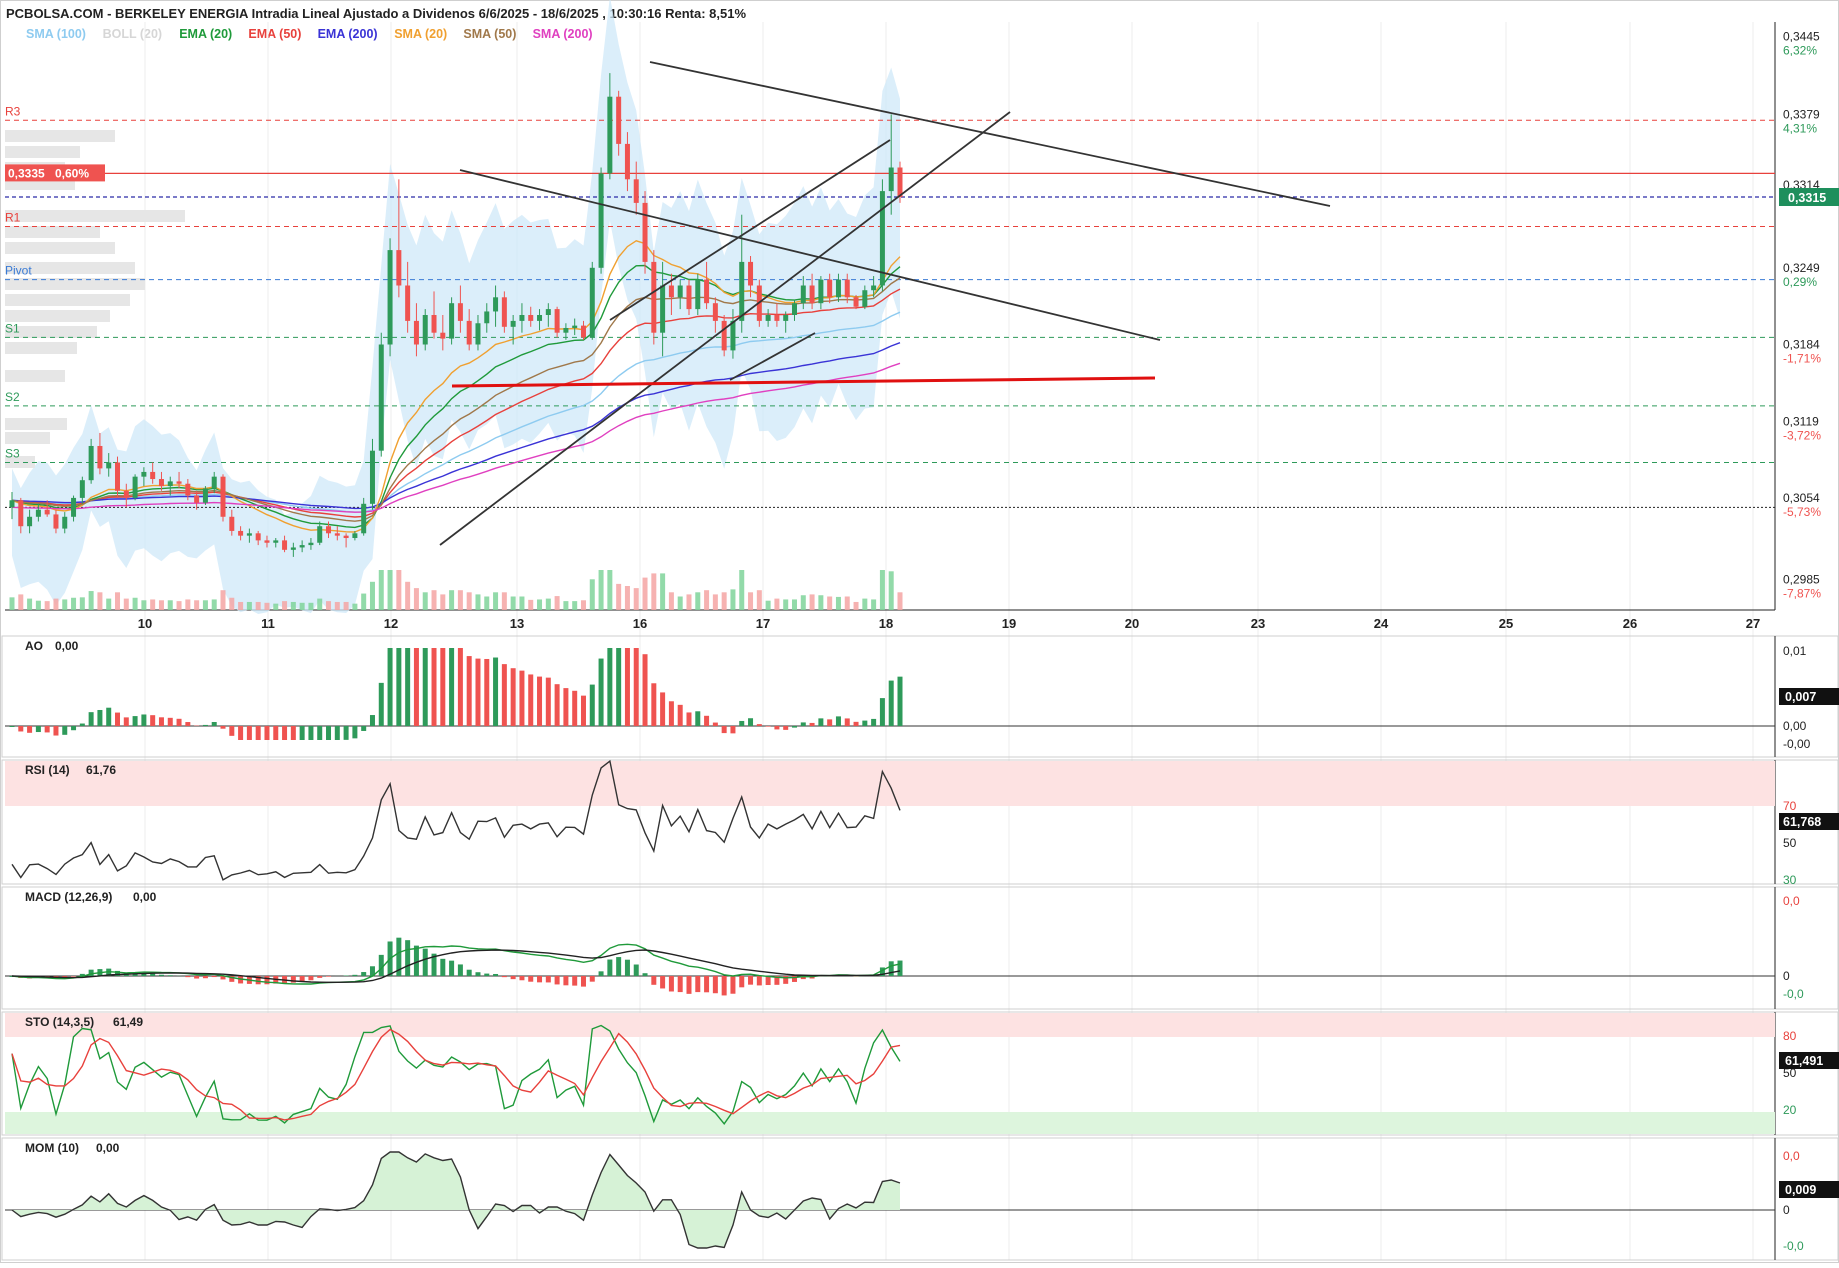 This screenshot has height=1268, width=1839. I want to click on sto-oversold-zone, so click(890, 1123).